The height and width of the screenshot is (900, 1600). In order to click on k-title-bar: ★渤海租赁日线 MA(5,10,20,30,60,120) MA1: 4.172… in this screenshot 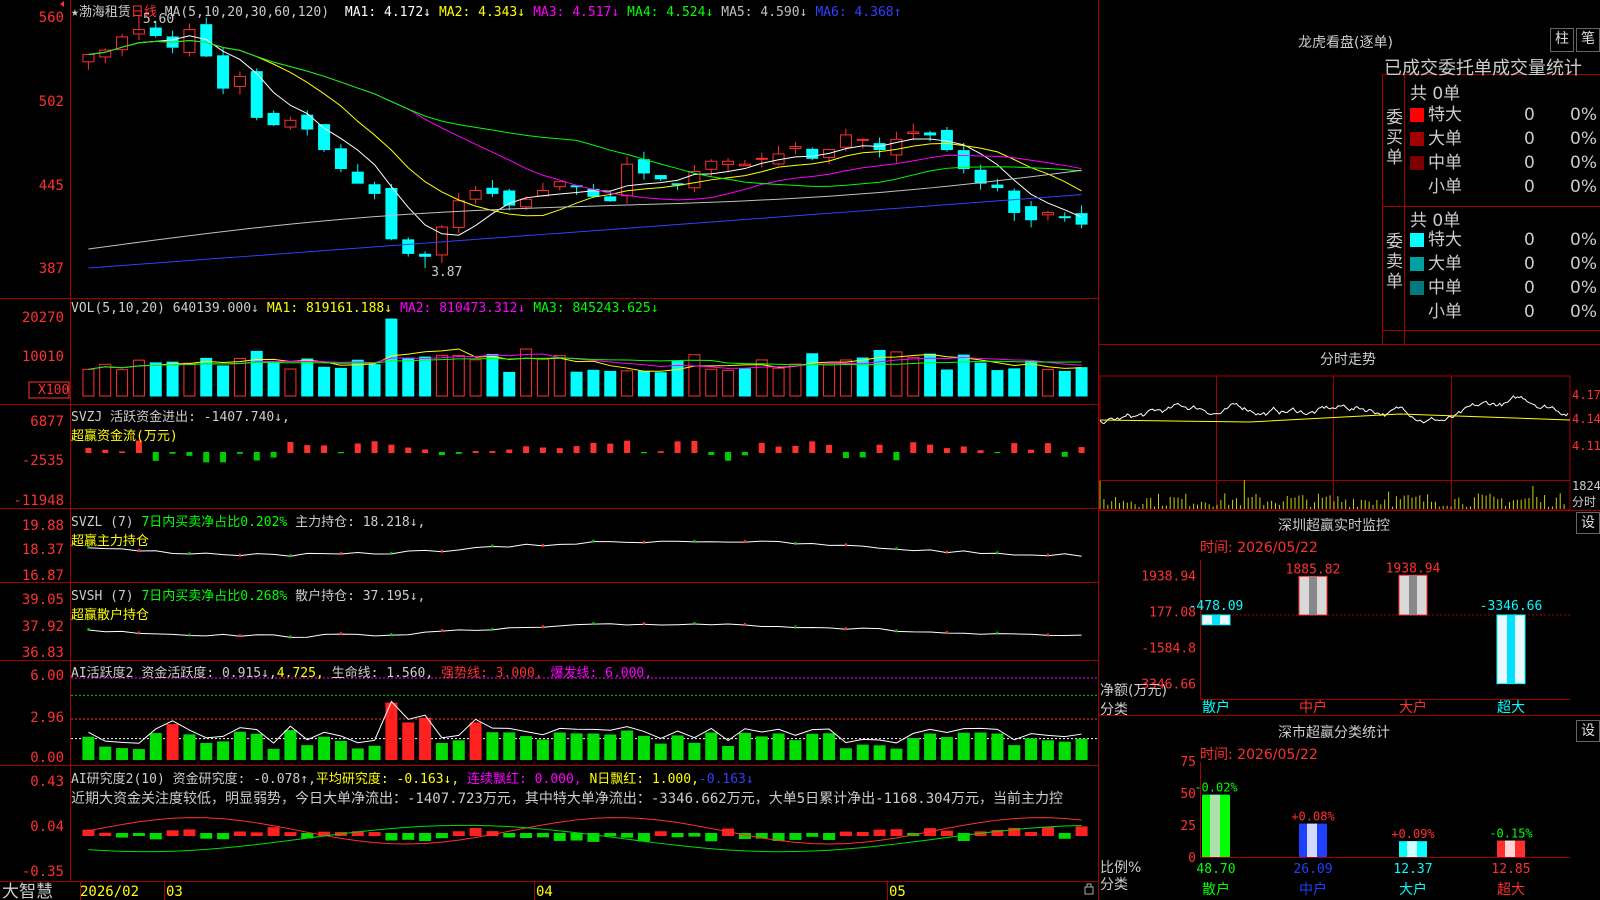, I will do `click(486, 10)`.